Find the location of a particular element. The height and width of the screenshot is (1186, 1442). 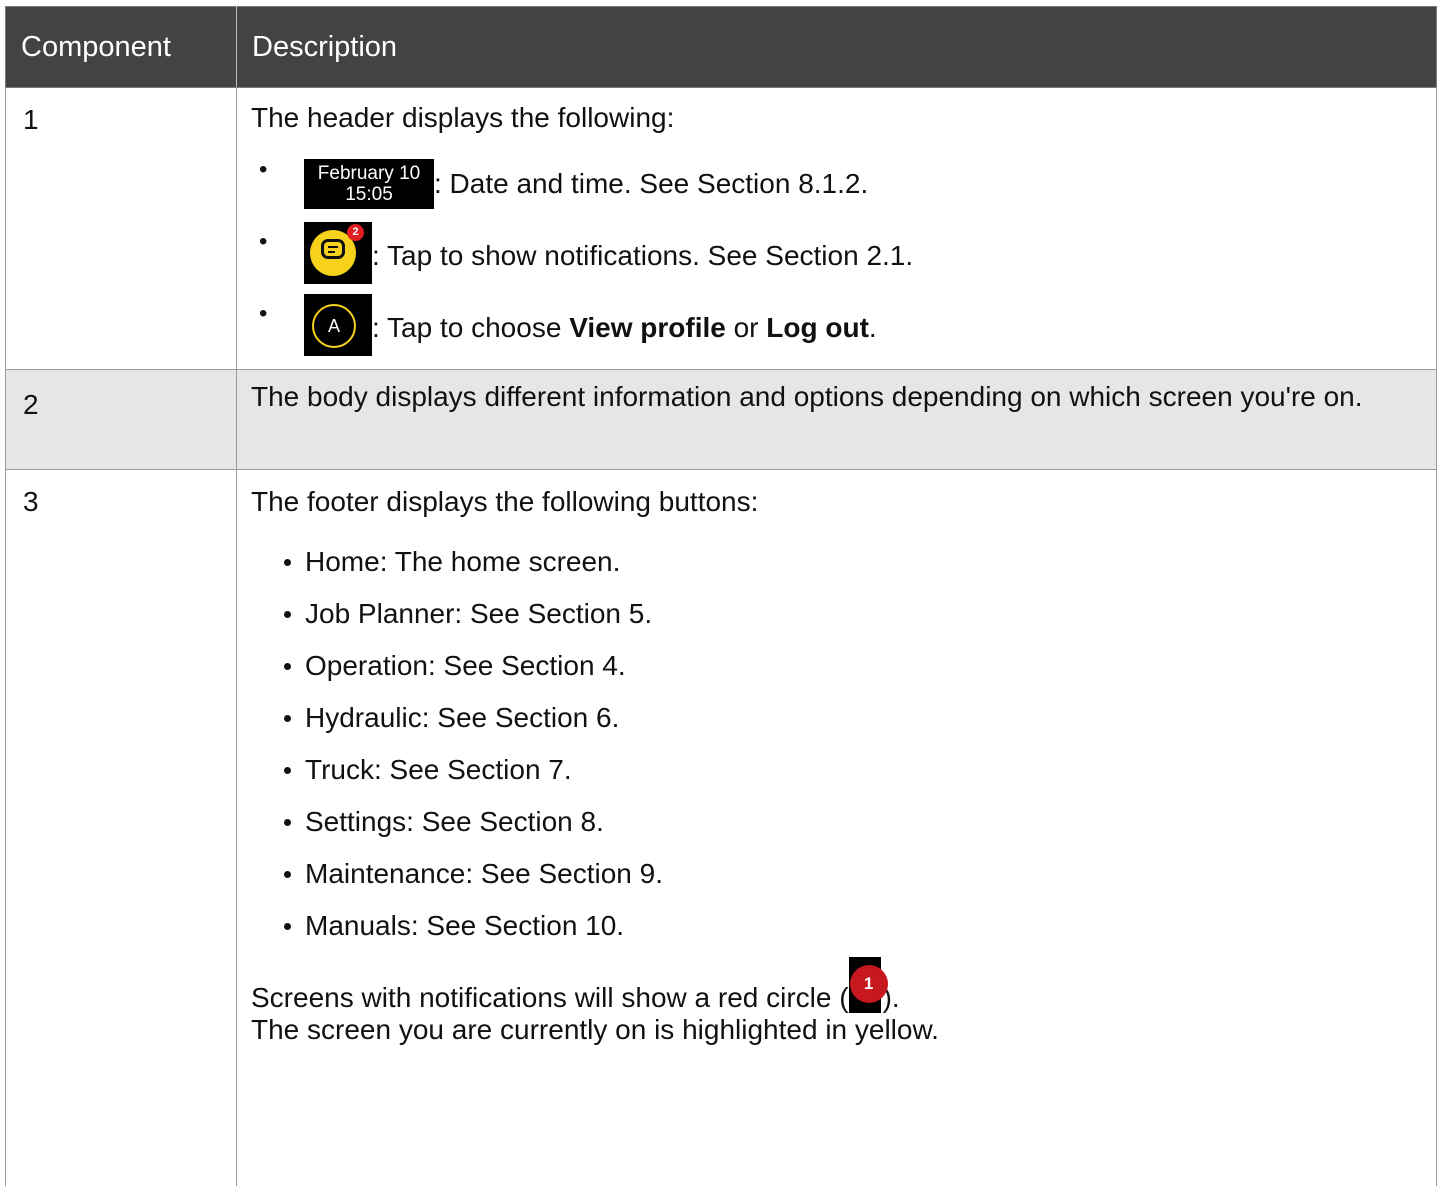

list-item: Operation: See Section 4. is located at coordinates (843, 666).